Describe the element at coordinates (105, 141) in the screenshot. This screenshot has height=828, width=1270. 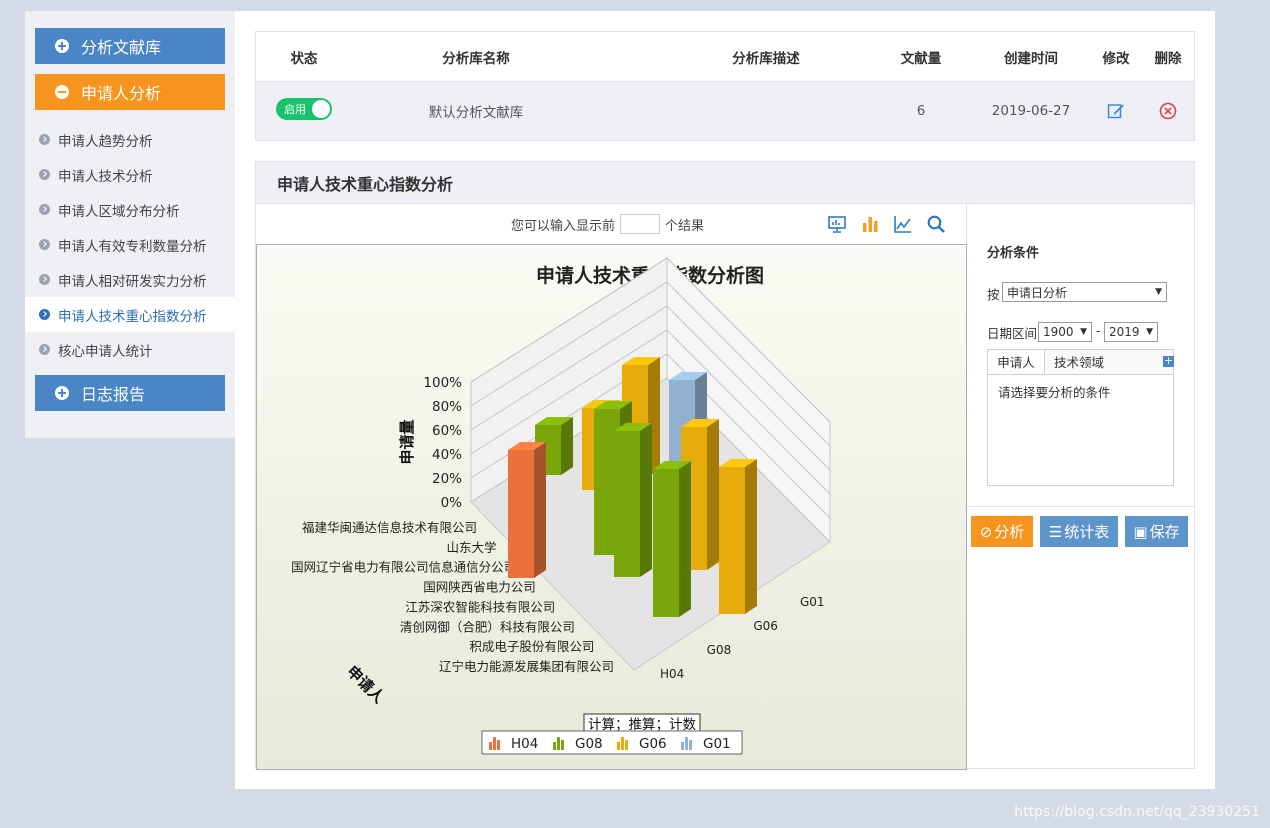
I see `sidebar-item-label: 申请人趋势分析` at that location.